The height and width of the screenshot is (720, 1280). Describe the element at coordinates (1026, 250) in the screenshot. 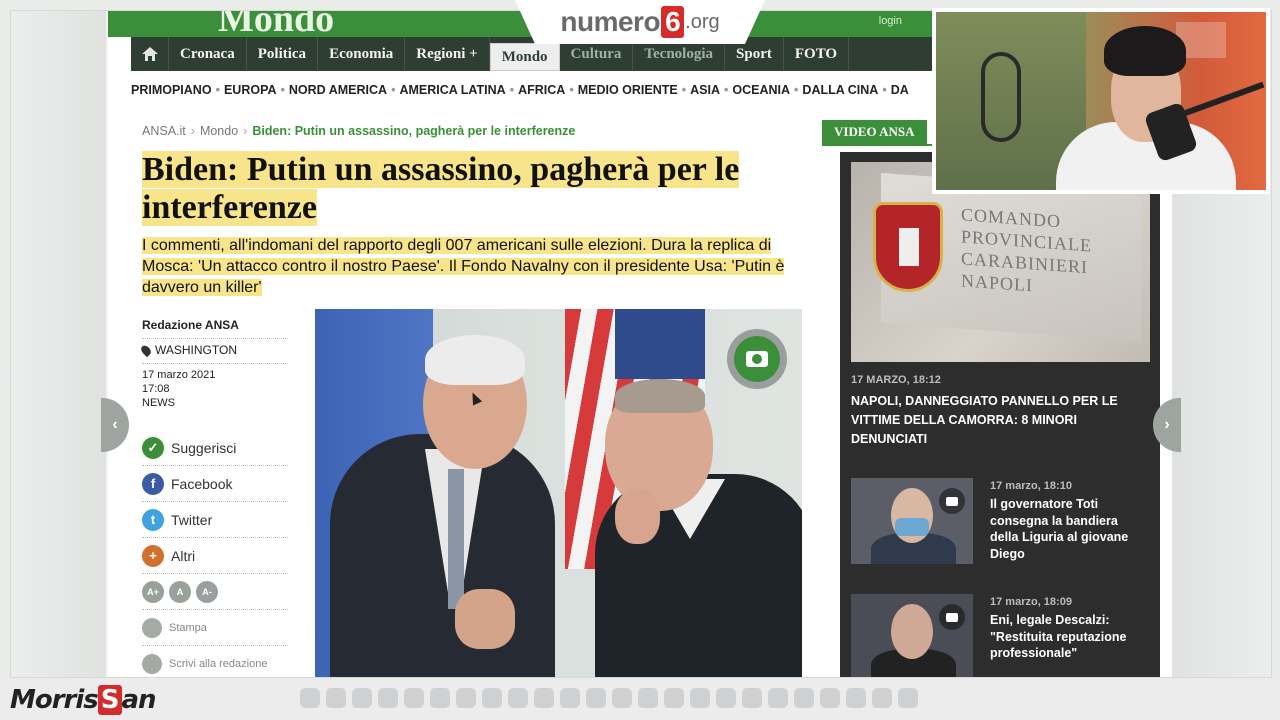

I see `plaque-text: COMANDO PROVINCIALE CARABINIERI NAPOLI` at that location.